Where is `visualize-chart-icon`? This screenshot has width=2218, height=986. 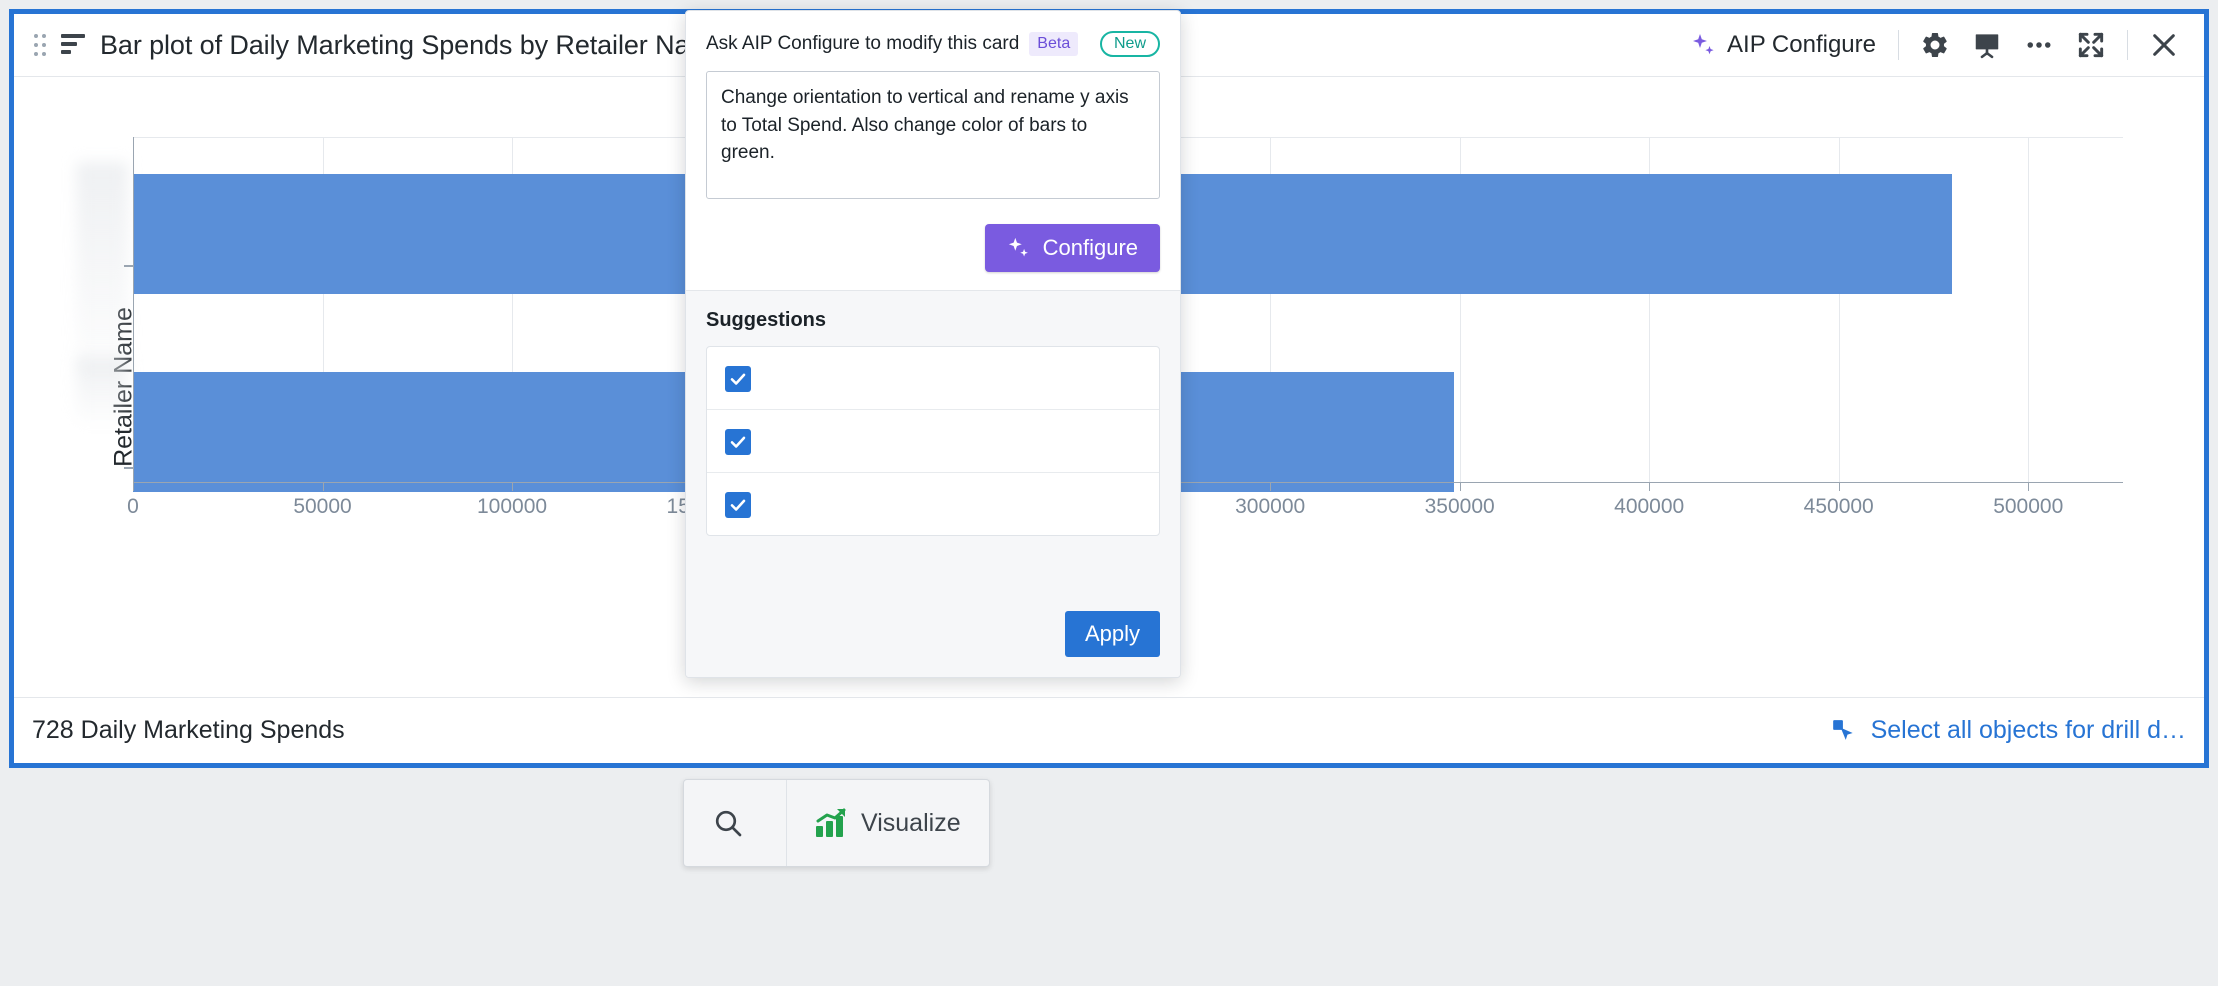
visualize-chart-icon is located at coordinates (831, 823).